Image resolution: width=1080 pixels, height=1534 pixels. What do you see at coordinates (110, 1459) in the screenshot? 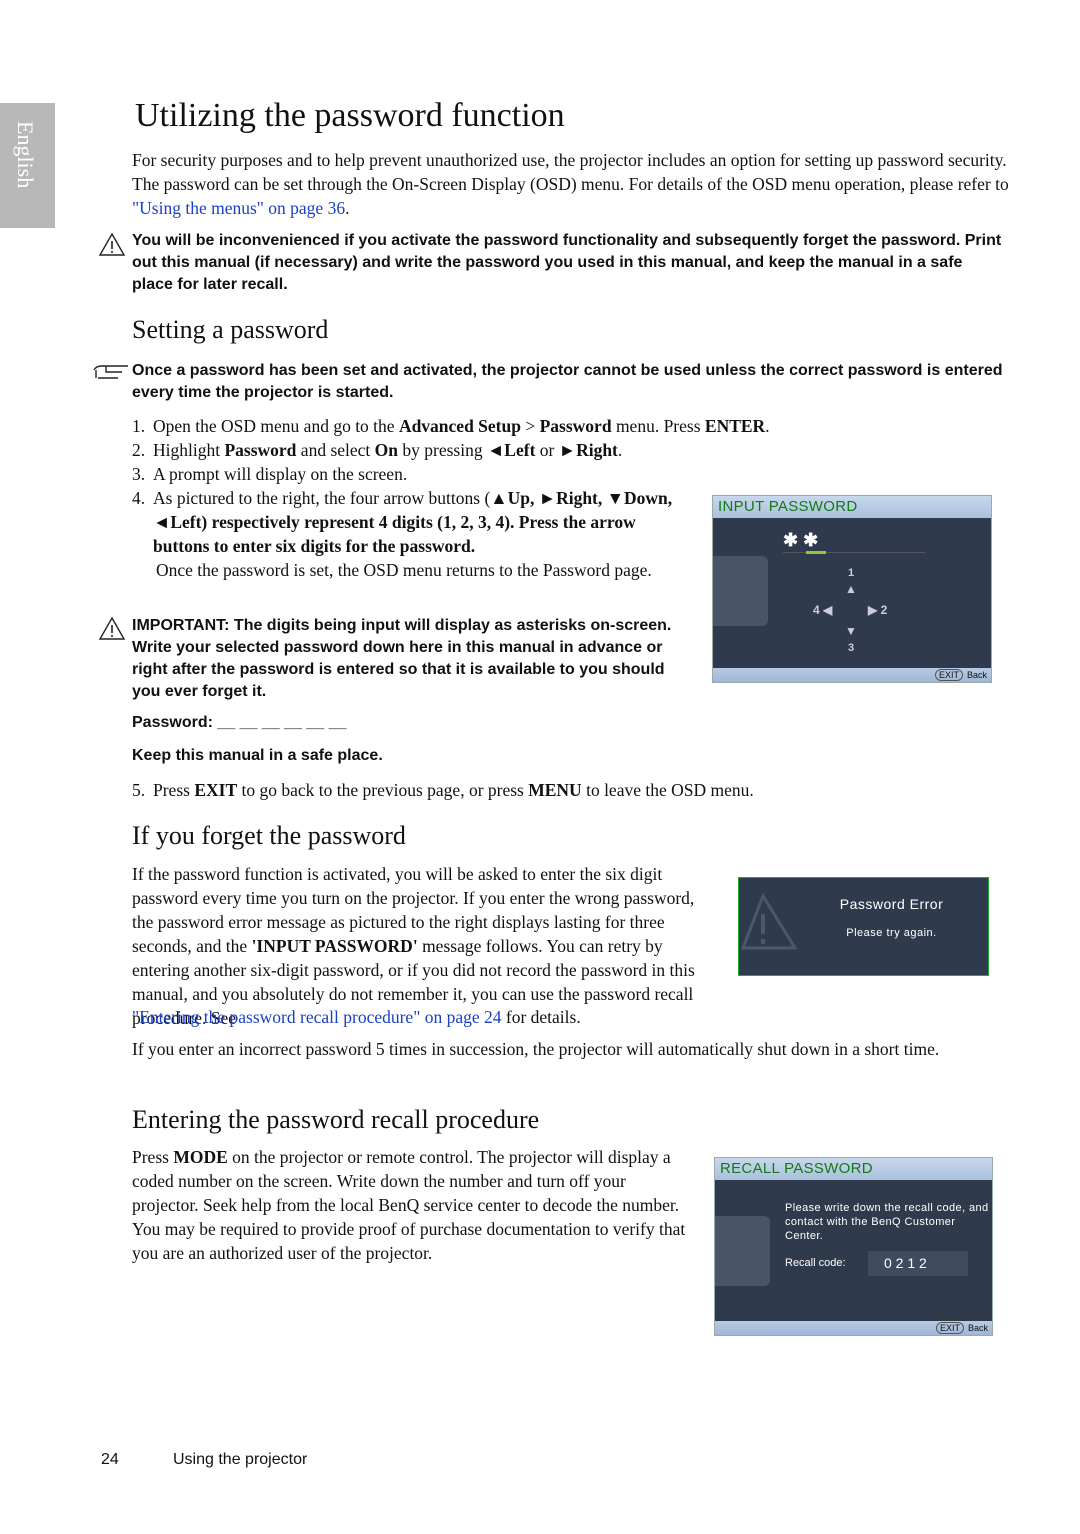
I see `page-number: 24` at bounding box center [110, 1459].